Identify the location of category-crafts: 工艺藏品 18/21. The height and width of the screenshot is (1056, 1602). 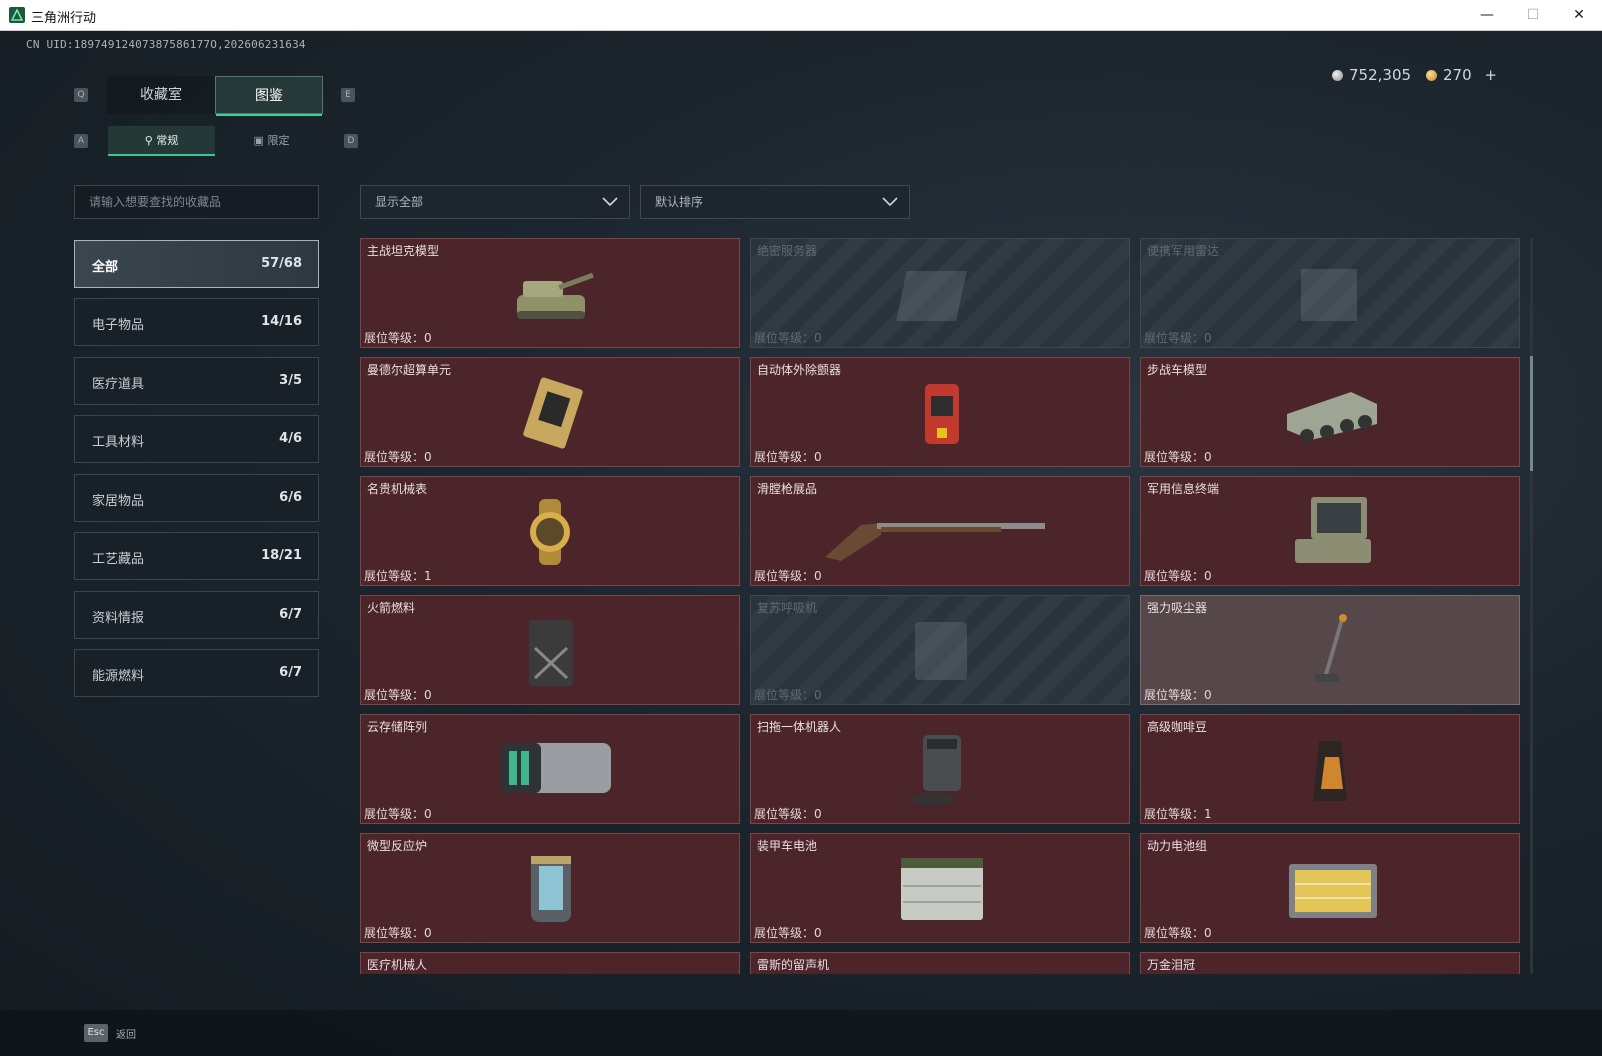
(196, 556).